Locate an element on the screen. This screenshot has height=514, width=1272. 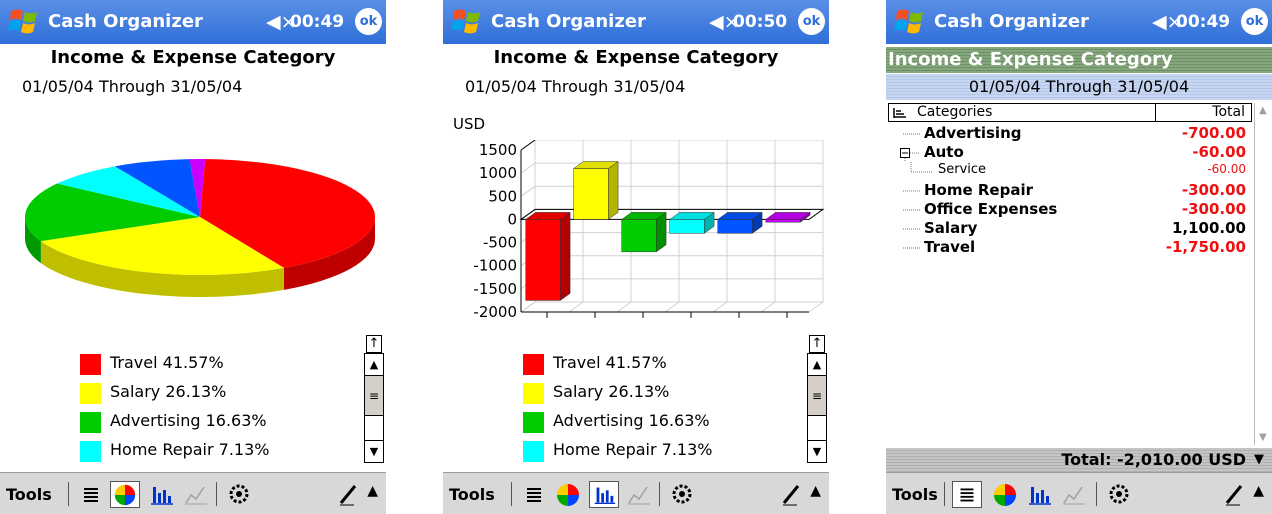
table-row: Advertising -700.00 is located at coordinates (1069, 133).